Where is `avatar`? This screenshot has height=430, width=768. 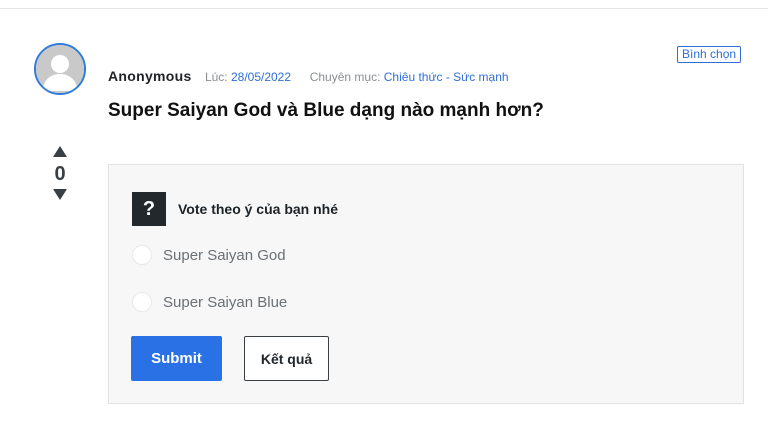 avatar is located at coordinates (60, 69).